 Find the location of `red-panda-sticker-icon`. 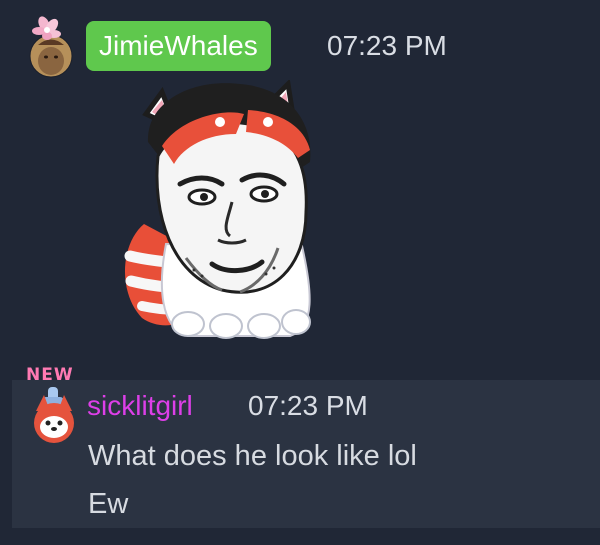

red-panda-sticker-icon is located at coordinates (217, 208).